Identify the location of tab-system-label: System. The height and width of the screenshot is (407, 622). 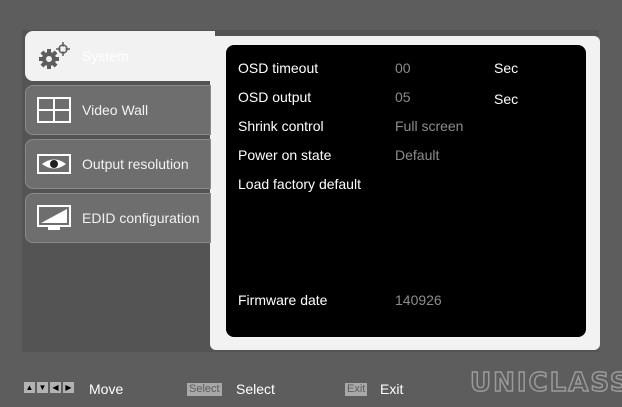
(105, 56).